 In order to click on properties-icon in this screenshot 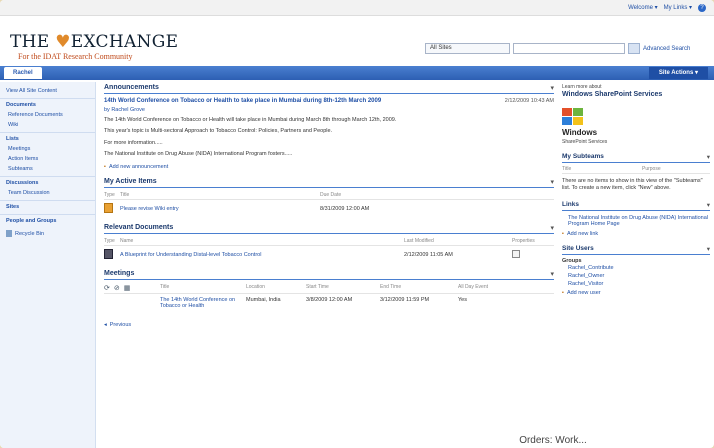, I will do `click(516, 253)`.